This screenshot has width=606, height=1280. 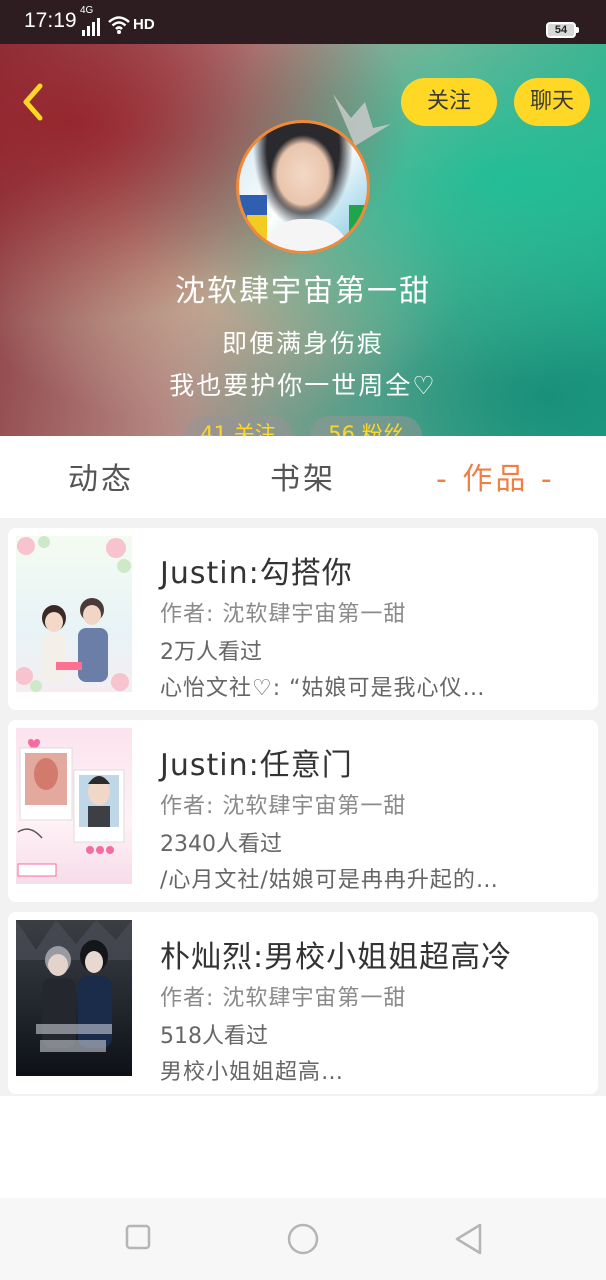 I want to click on back-triangle-icon, so click(x=468, y=1239).